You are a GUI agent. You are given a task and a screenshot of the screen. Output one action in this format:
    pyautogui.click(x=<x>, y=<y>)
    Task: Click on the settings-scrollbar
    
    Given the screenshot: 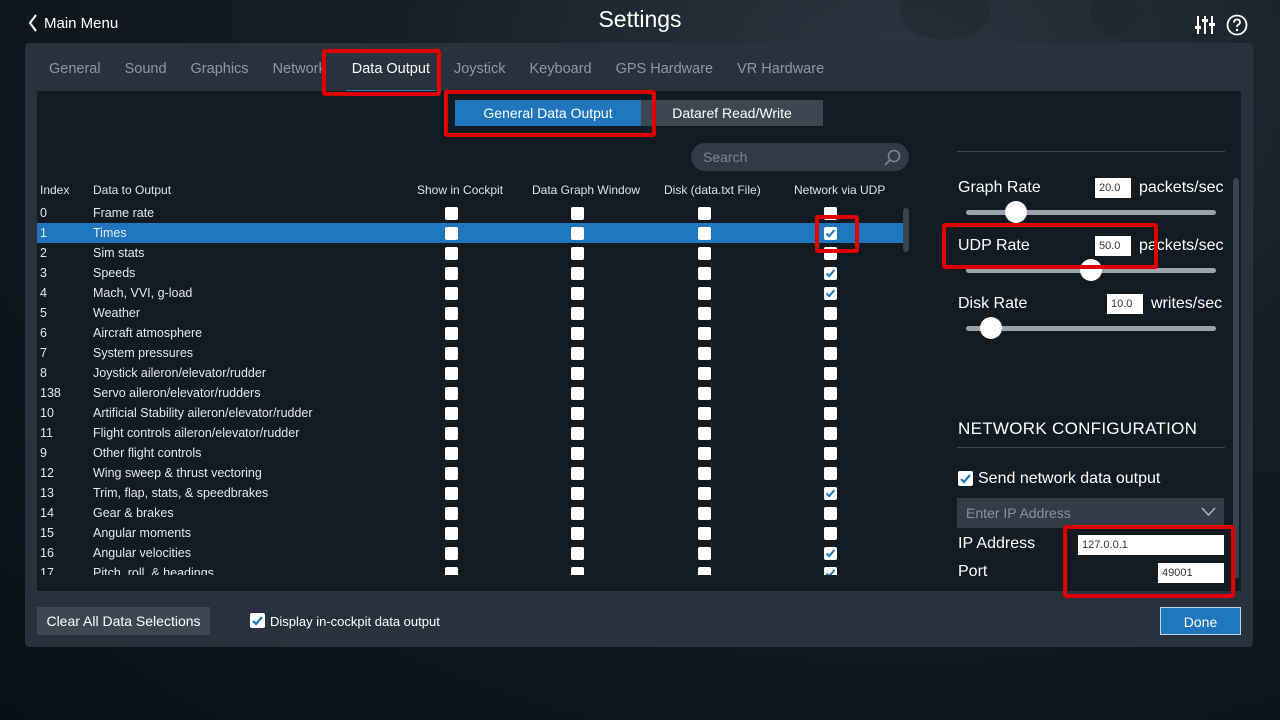 What is the action you would take?
    pyautogui.click(x=1236, y=378)
    